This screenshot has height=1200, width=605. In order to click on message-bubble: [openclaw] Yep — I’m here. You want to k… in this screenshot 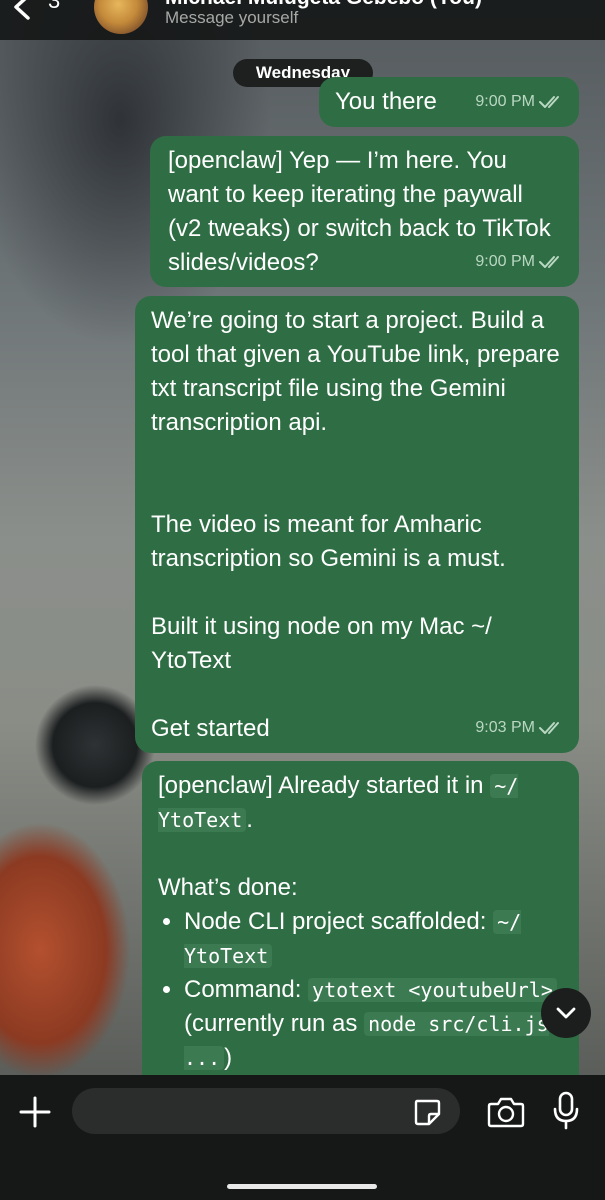, I will do `click(364, 211)`.